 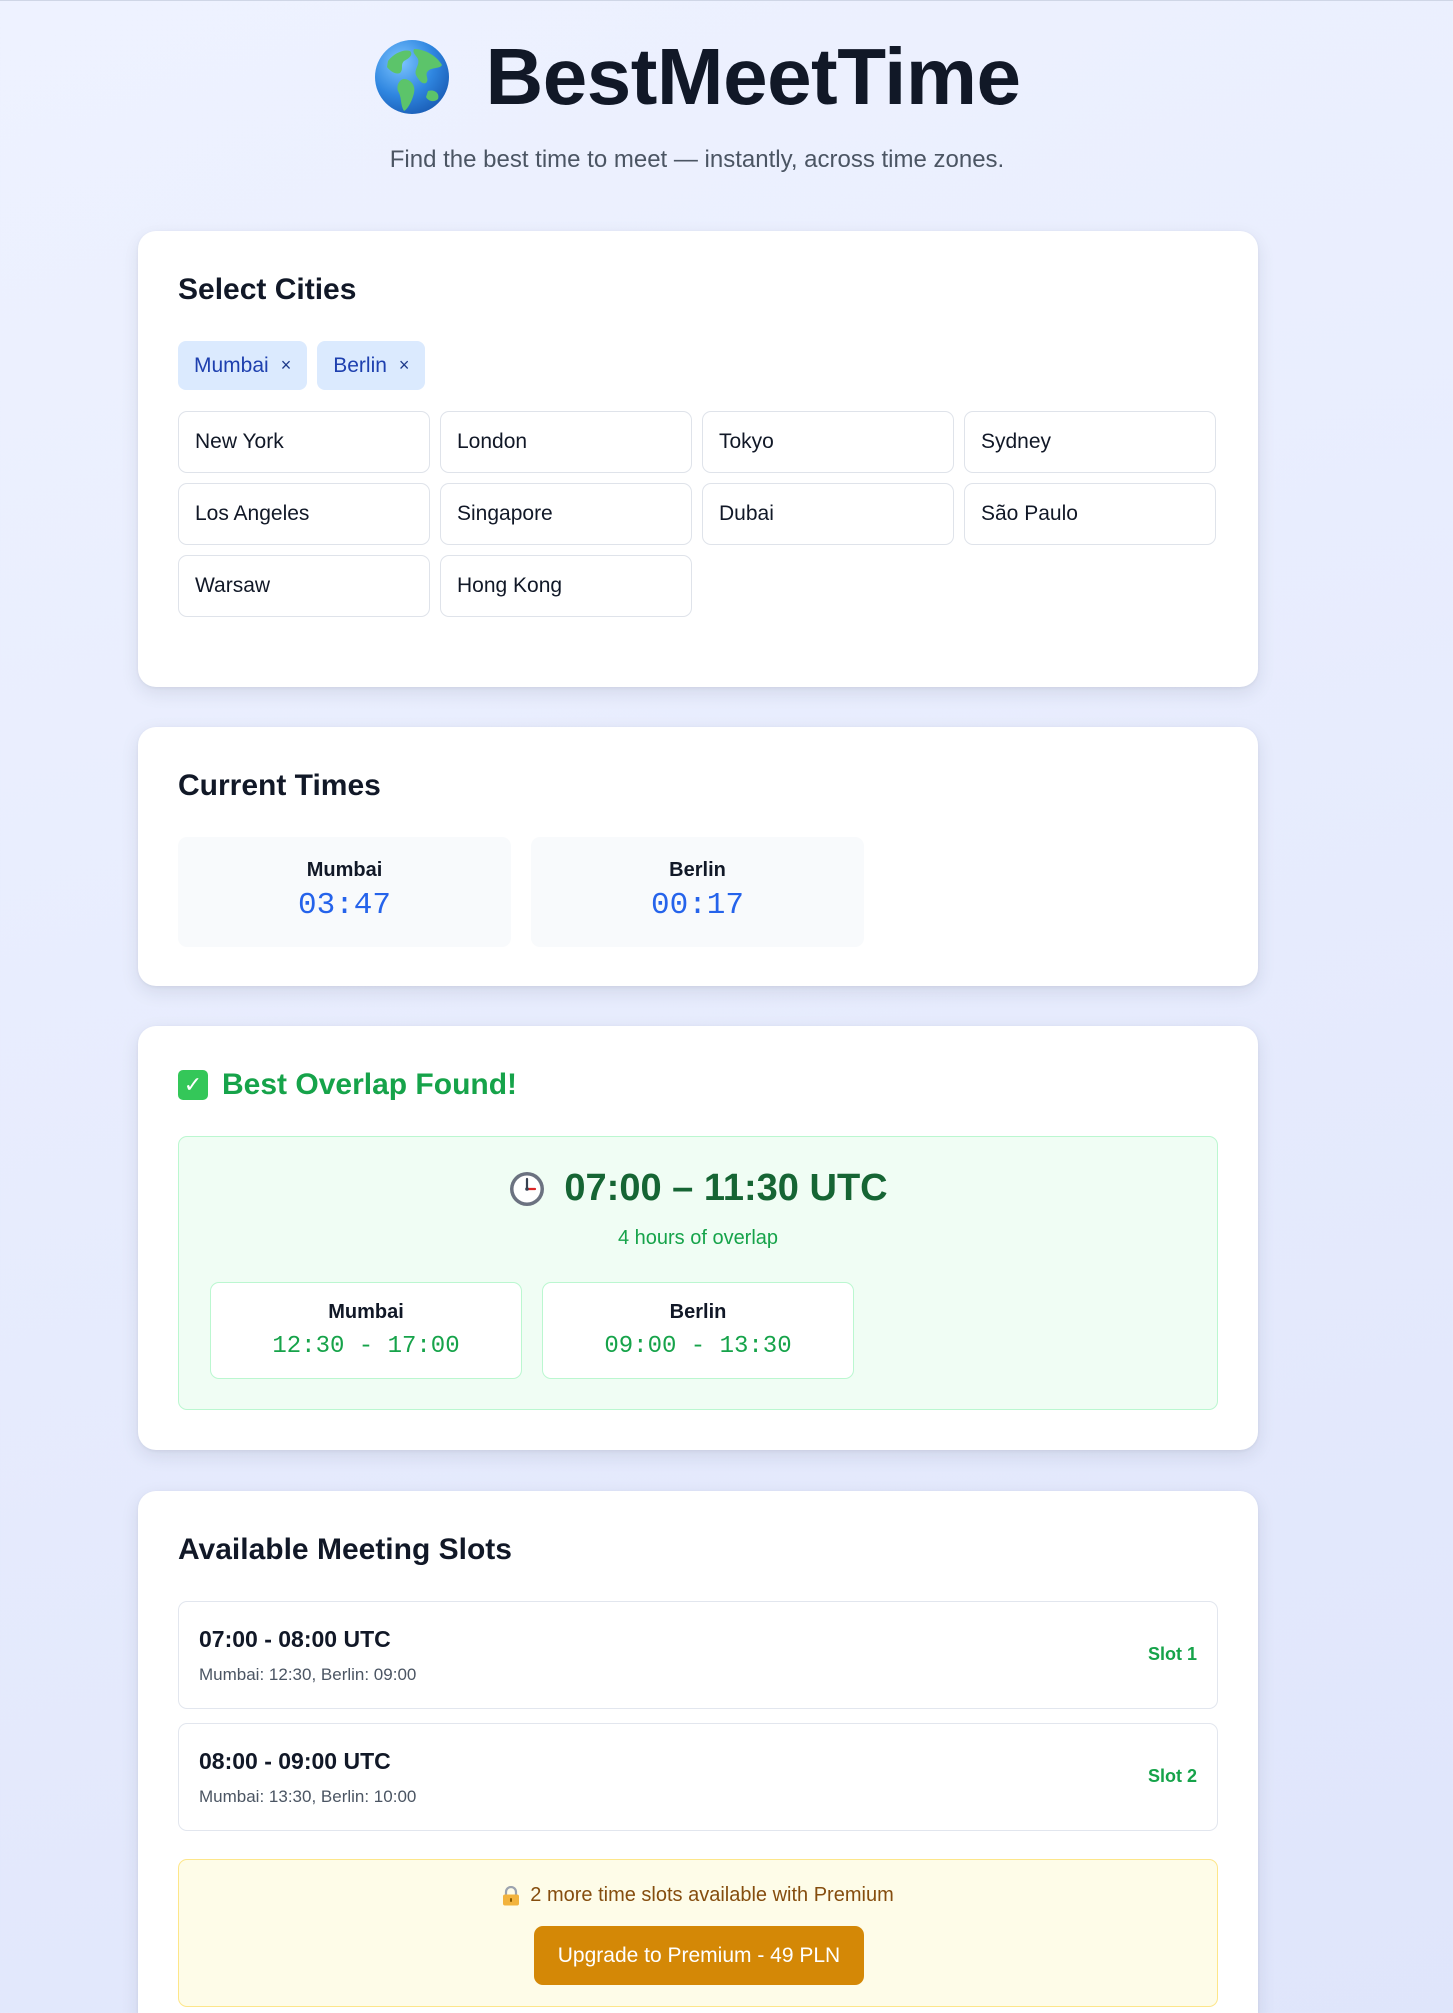 I want to click on city-option-hong-kong: Hong Kong, so click(x=566, y=586).